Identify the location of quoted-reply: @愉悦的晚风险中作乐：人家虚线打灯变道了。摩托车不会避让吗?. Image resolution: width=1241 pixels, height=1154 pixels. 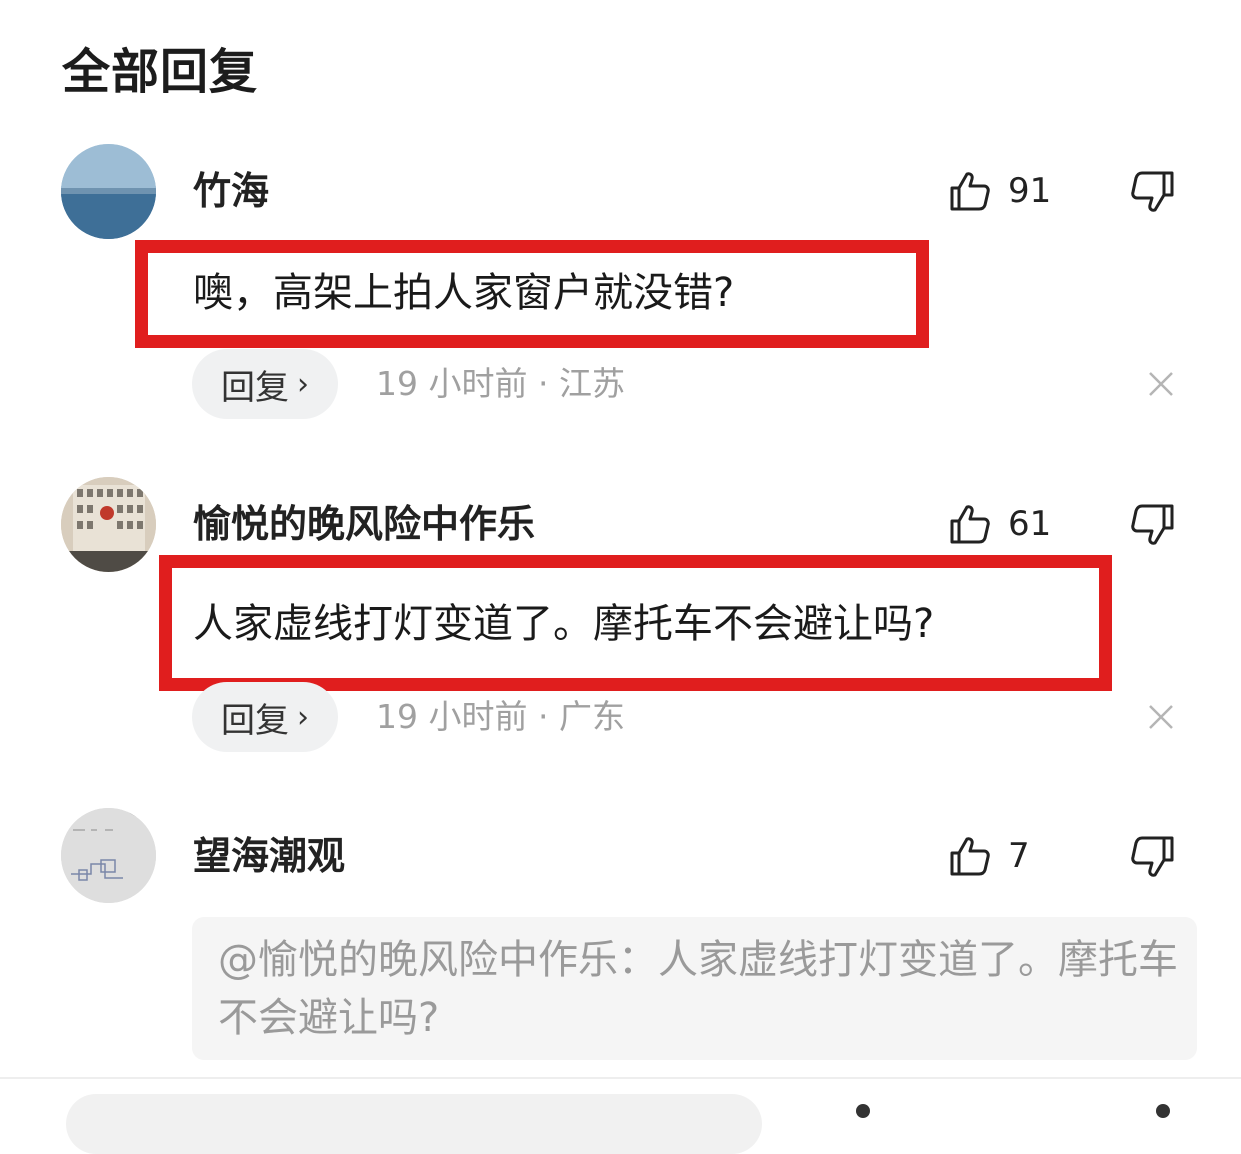
(694, 988).